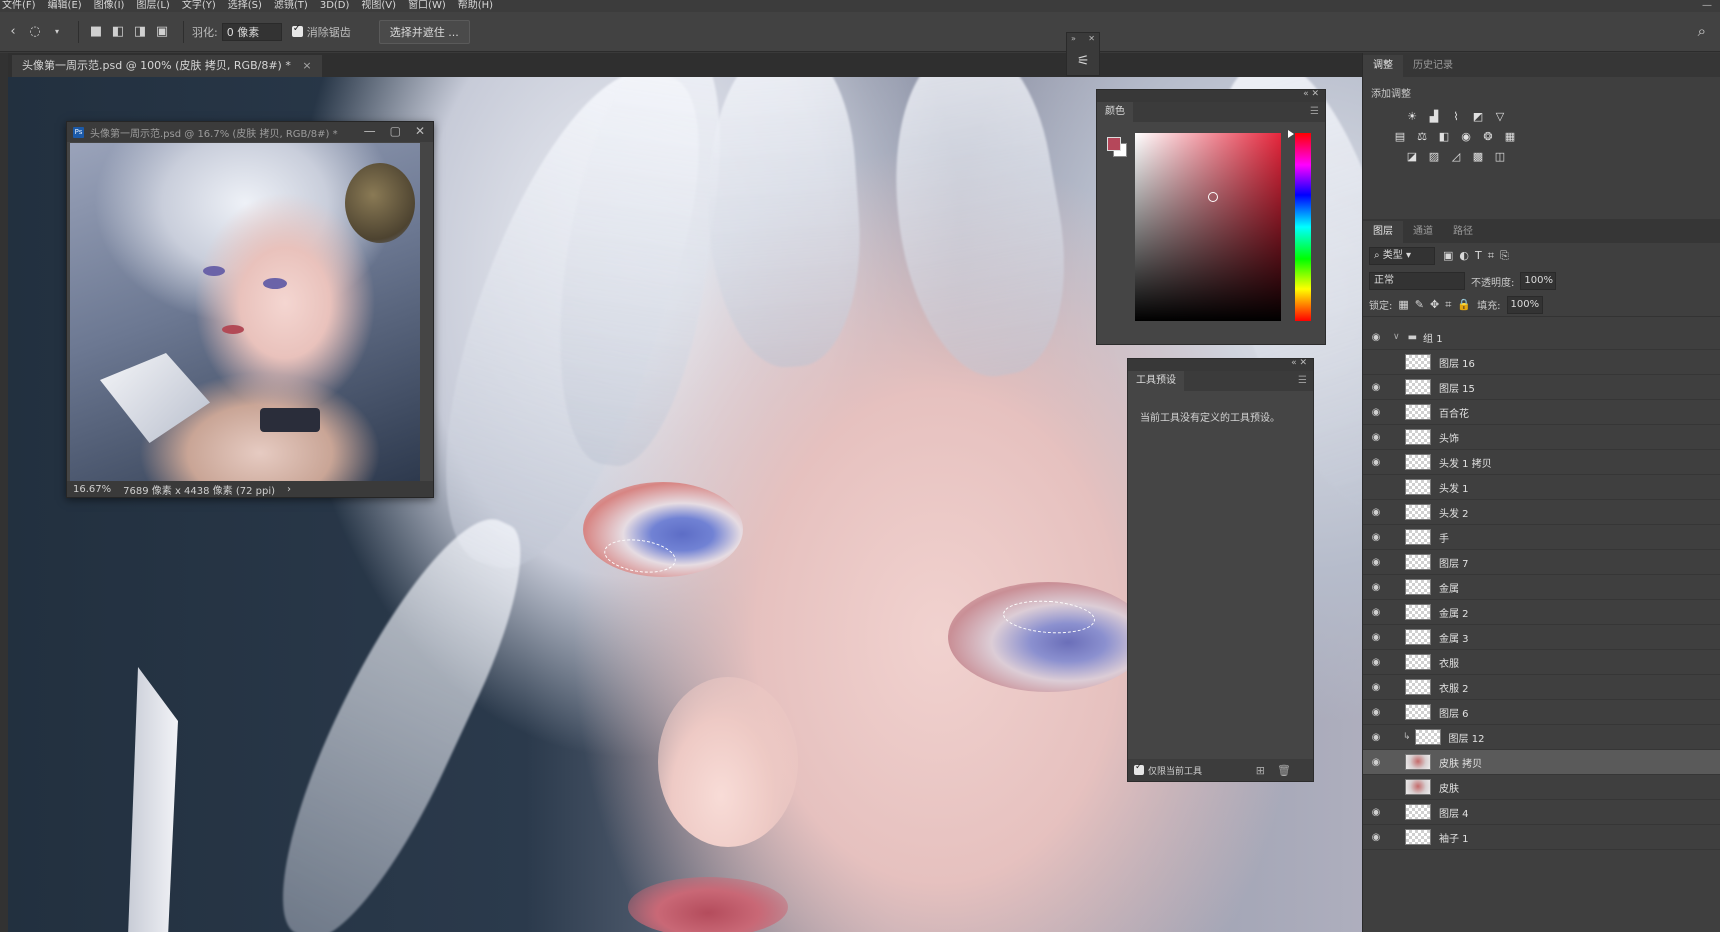 Image resolution: width=1720 pixels, height=932 pixels. What do you see at coordinates (1260, 770) in the screenshot?
I see `new-preset-icon: ⊞` at bounding box center [1260, 770].